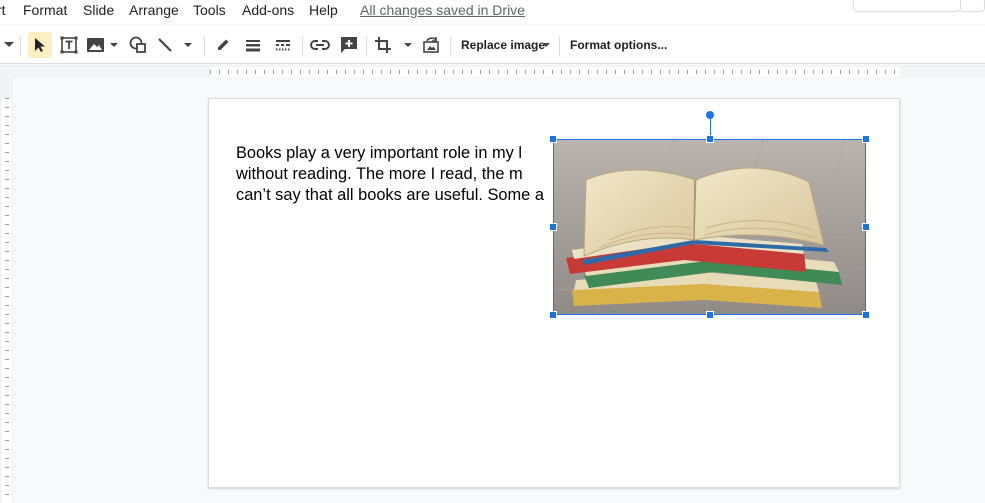 Image resolution: width=985 pixels, height=503 pixels. What do you see at coordinates (553, 315) in the screenshot?
I see `resize-handle-bottom-left` at bounding box center [553, 315].